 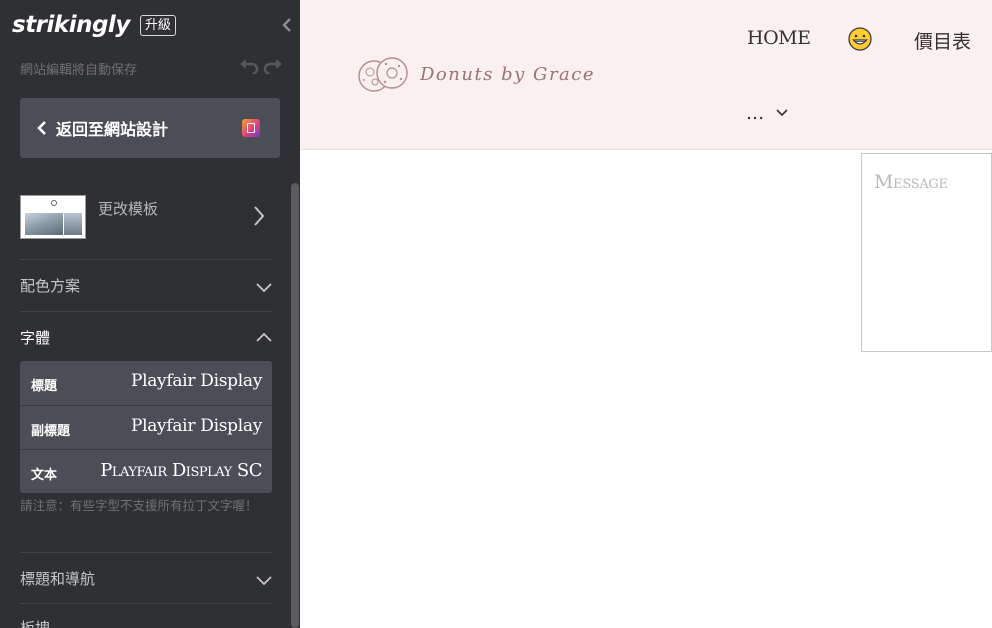 What do you see at coordinates (79, 70) in the screenshot?
I see `autosave-notice: 網站編輯將自動保存` at bounding box center [79, 70].